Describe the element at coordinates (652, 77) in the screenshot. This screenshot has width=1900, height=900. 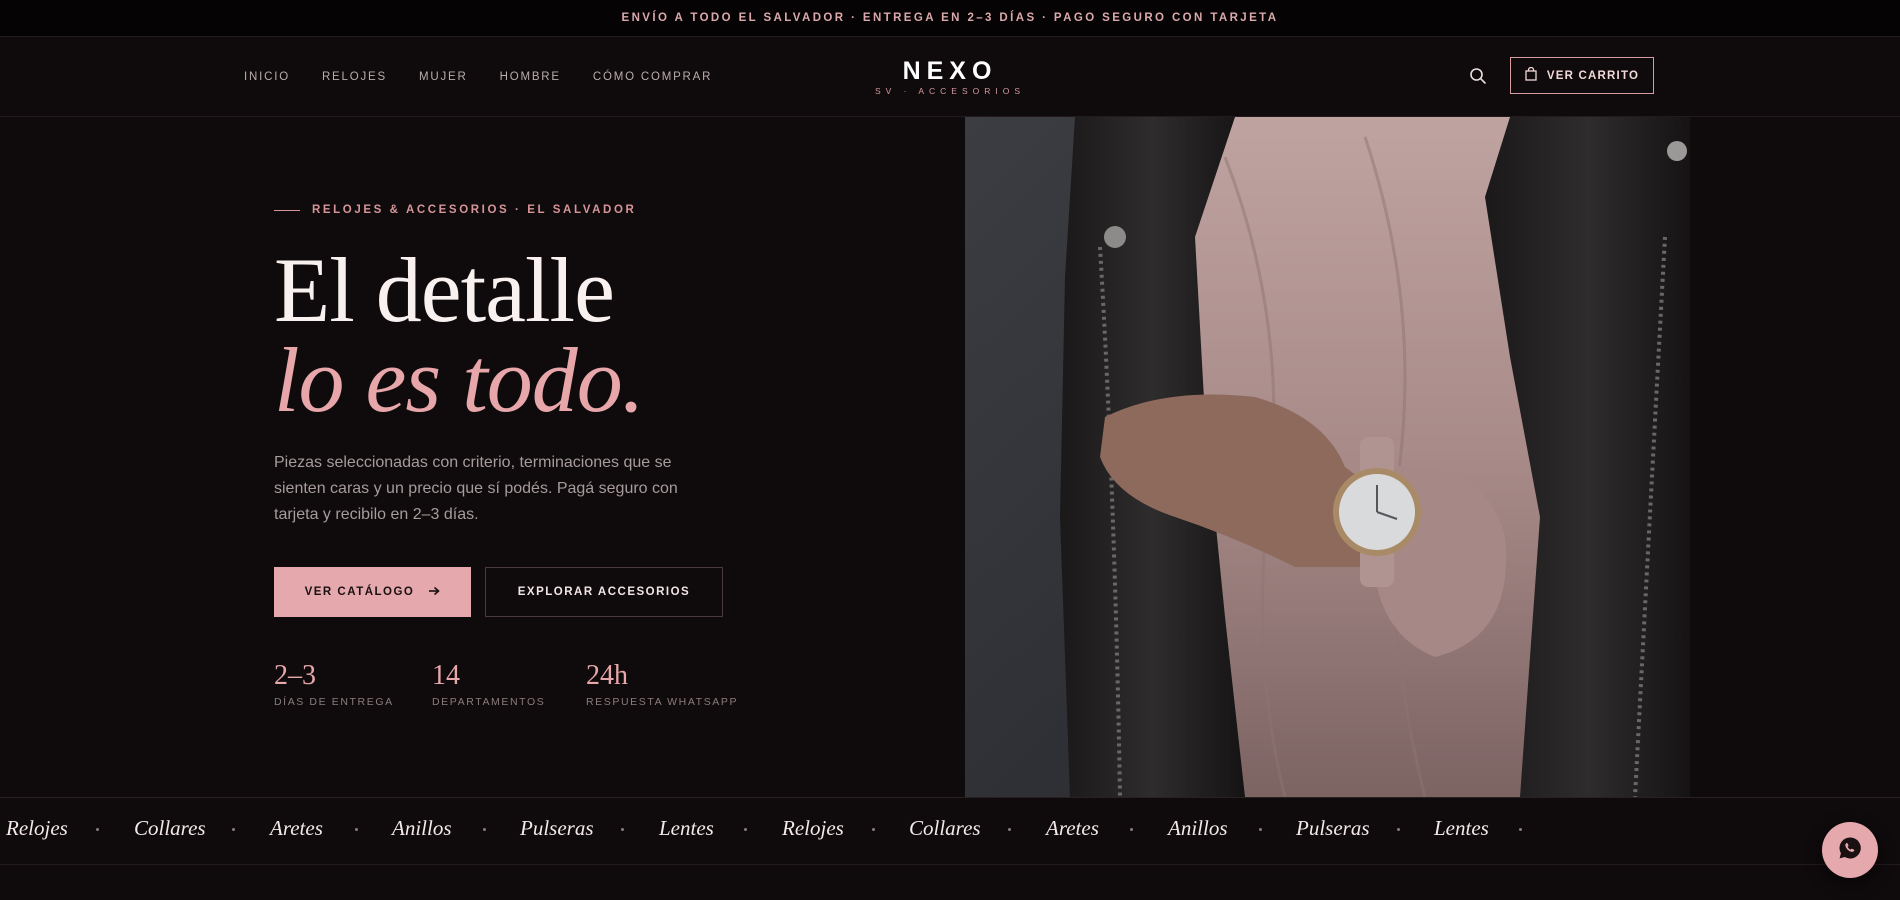
I see `nav-item-como-comprar: CÓMO COMPRAR` at that location.